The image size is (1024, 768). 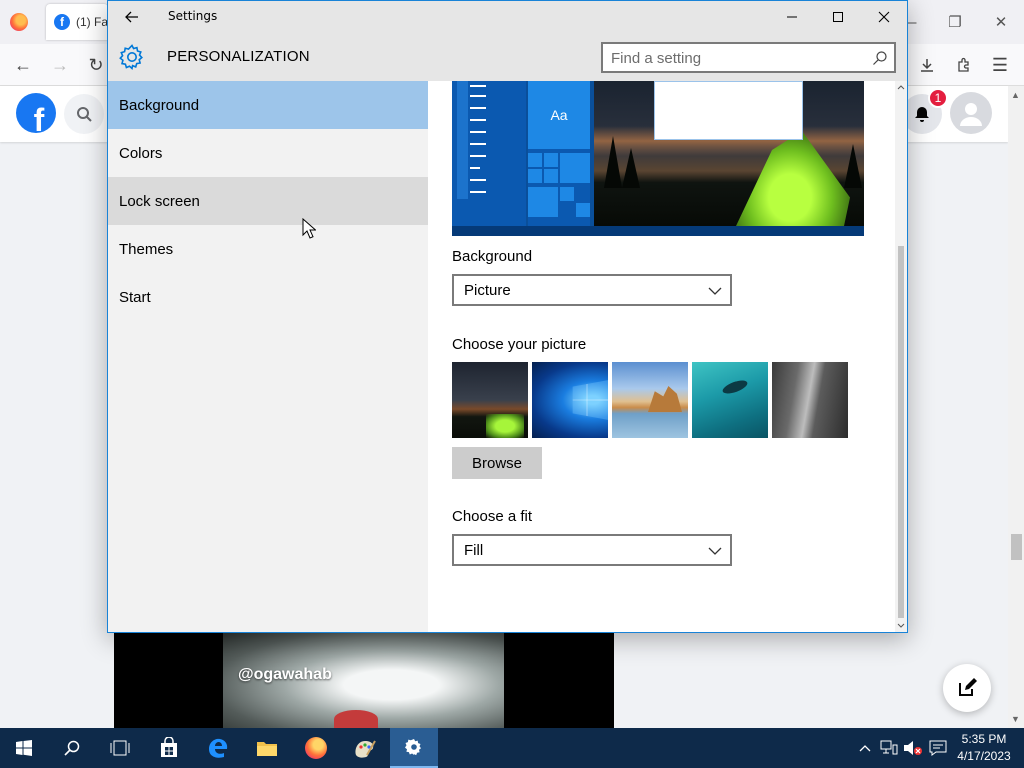 What do you see at coordinates (913, 748) in the screenshot?
I see `volume-button` at bounding box center [913, 748].